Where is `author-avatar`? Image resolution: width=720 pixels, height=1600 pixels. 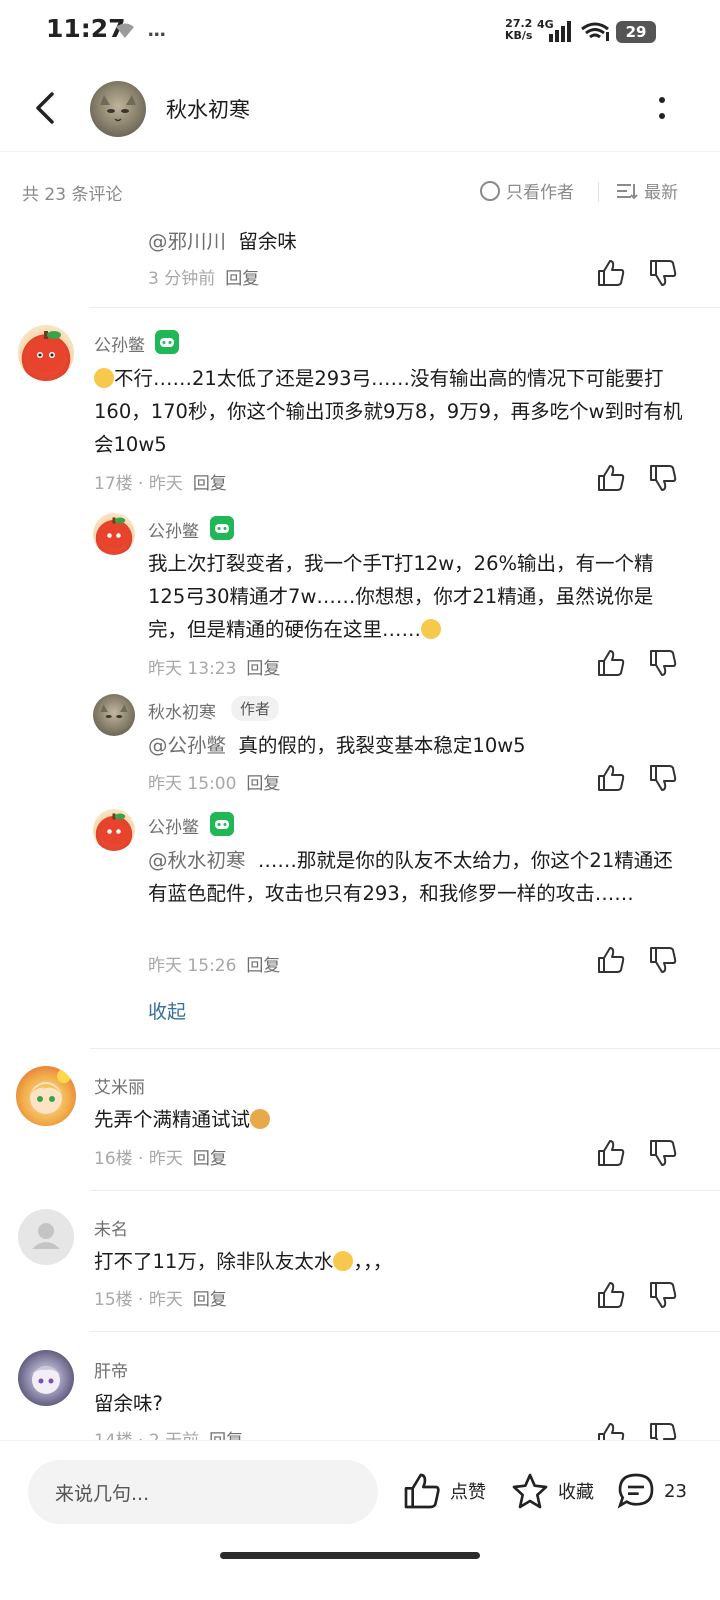
author-avatar is located at coordinates (118, 109).